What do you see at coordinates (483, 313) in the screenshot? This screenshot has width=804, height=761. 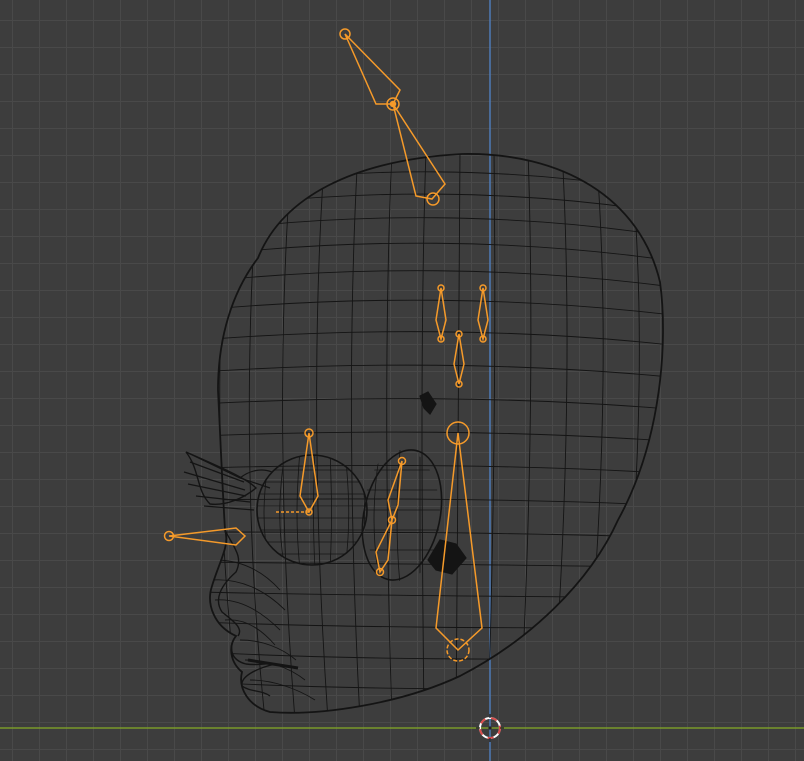 I see `bone-brow-right` at bounding box center [483, 313].